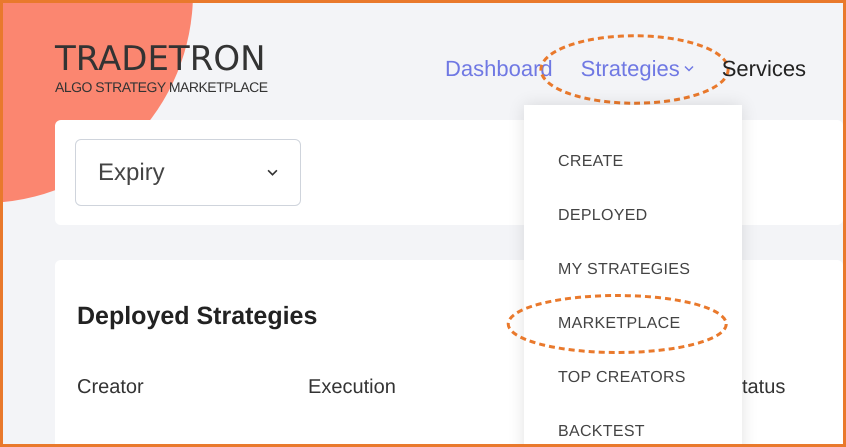  Describe the element at coordinates (622, 378) in the screenshot. I see `menu-item: TOP CREATORS` at that location.